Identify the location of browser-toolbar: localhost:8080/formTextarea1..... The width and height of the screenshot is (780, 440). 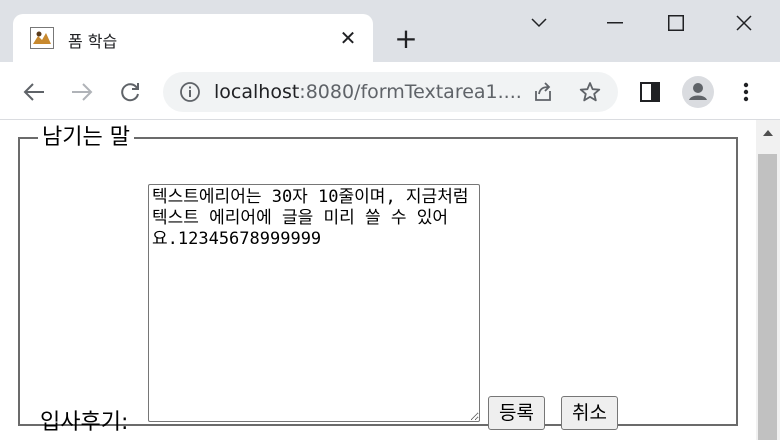
(390, 91).